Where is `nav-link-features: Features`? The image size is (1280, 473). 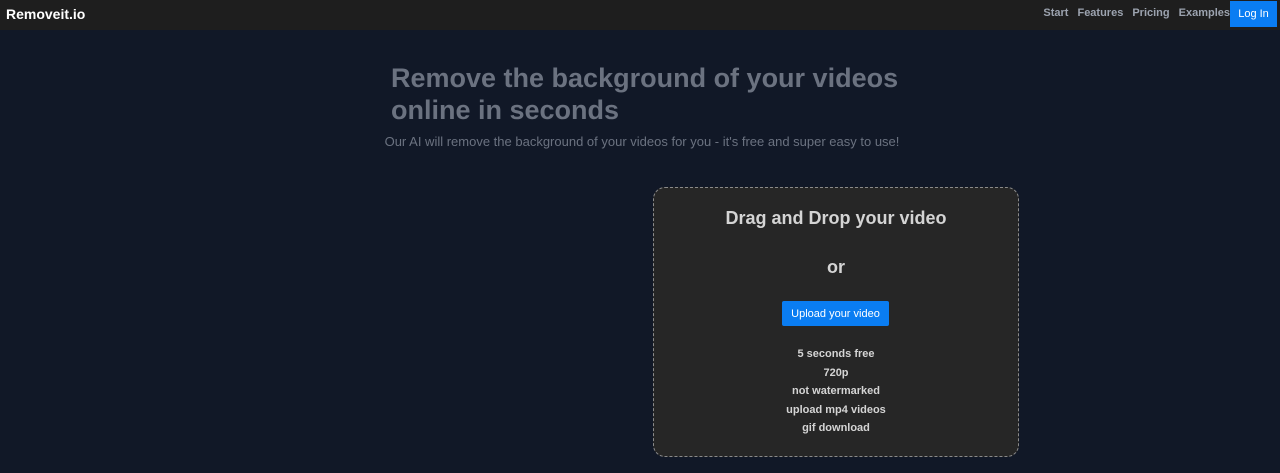 nav-link-features: Features is located at coordinates (1100, 13).